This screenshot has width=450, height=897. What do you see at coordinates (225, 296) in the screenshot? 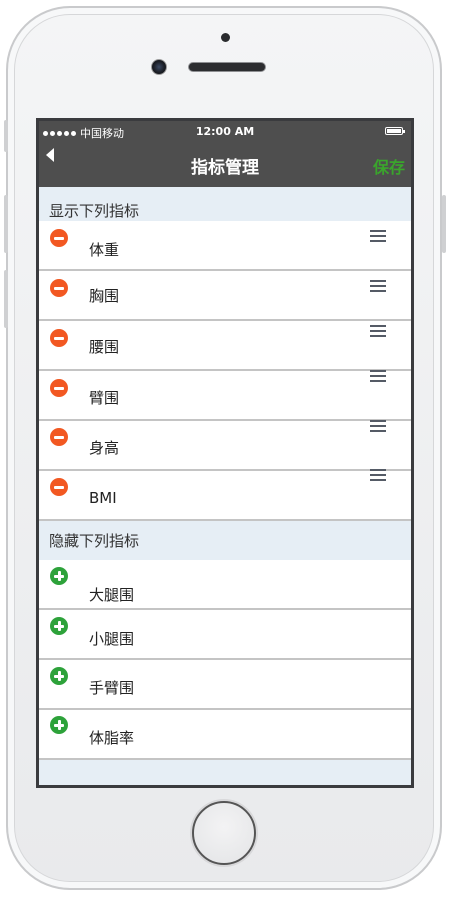
I see `list-item: 胸围` at bounding box center [225, 296].